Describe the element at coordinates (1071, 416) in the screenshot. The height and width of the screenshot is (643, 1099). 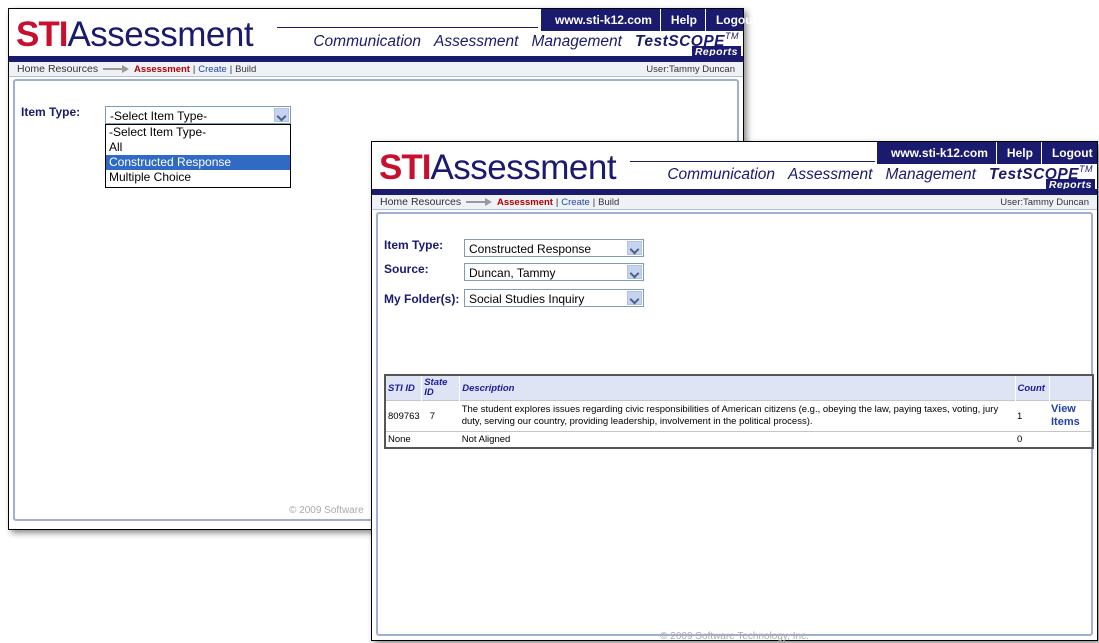
I see `view-items-link: View Items` at that location.